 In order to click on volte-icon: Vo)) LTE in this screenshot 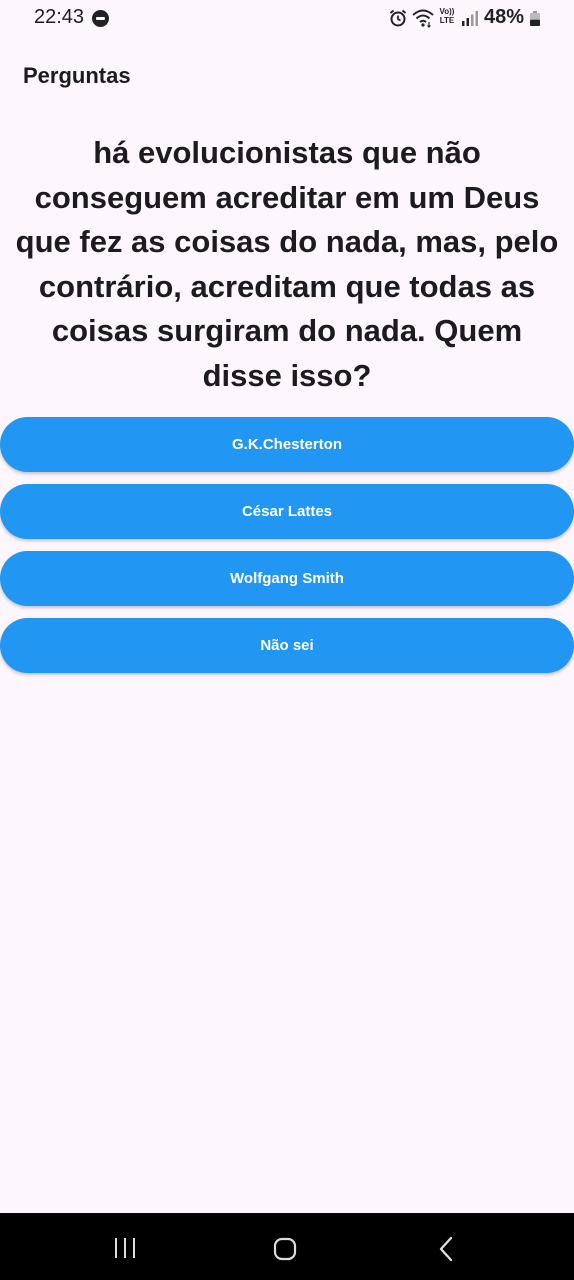, I will do `click(447, 16)`.